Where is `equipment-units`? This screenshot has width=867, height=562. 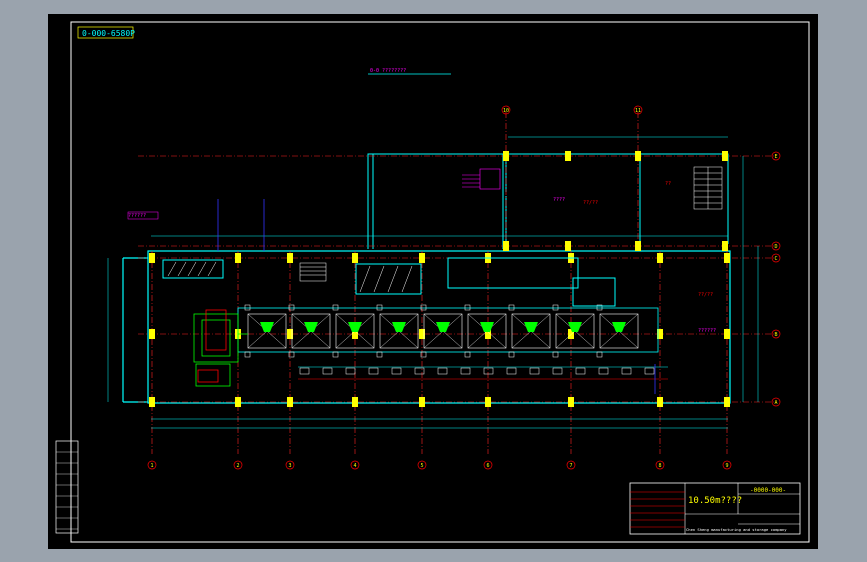 equipment-units is located at coordinates (448, 331).